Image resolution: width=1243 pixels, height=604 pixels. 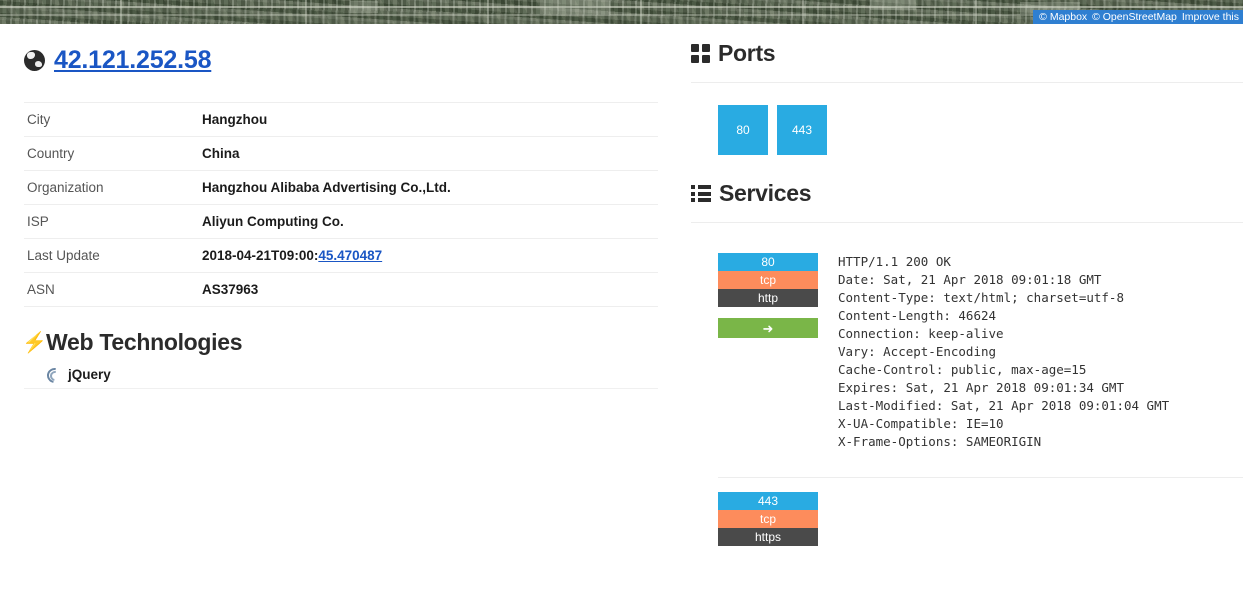 What do you see at coordinates (967, 82) in the screenshot?
I see `ports-divider` at bounding box center [967, 82].